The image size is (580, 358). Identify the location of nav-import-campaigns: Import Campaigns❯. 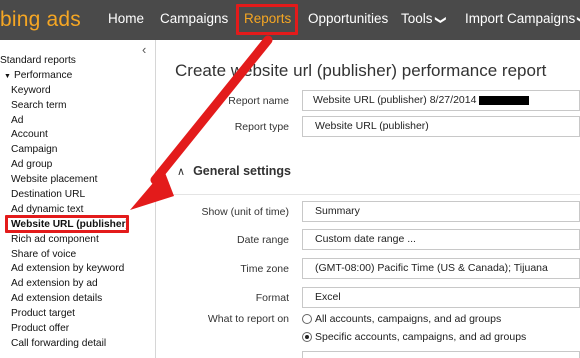
(522, 20).